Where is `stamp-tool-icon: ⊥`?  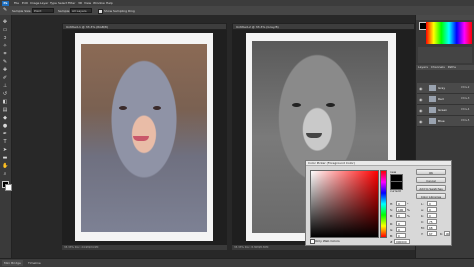
stamp-tool-icon: ⊥ is located at coordinates (5, 86).